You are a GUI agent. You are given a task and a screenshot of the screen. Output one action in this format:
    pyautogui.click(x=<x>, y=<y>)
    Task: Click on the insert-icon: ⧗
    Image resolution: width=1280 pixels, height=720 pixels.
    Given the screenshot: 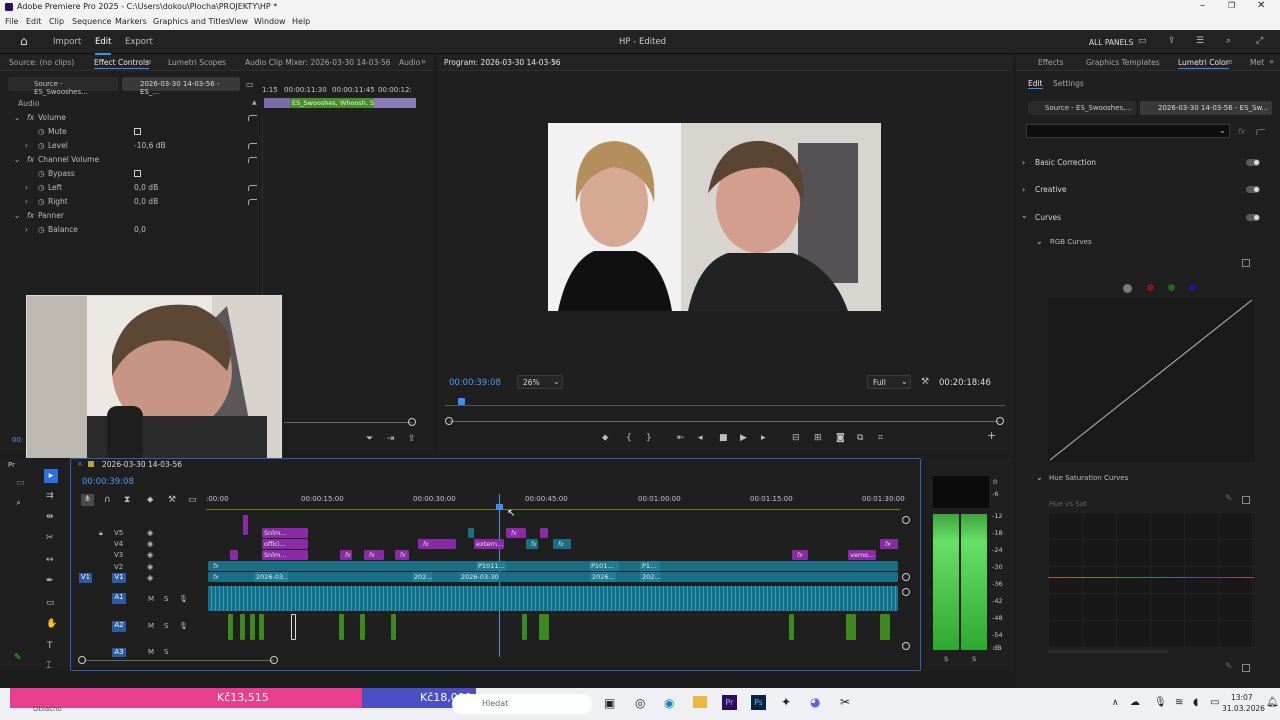 What is the action you would take?
    pyautogui.click(x=127, y=500)
    